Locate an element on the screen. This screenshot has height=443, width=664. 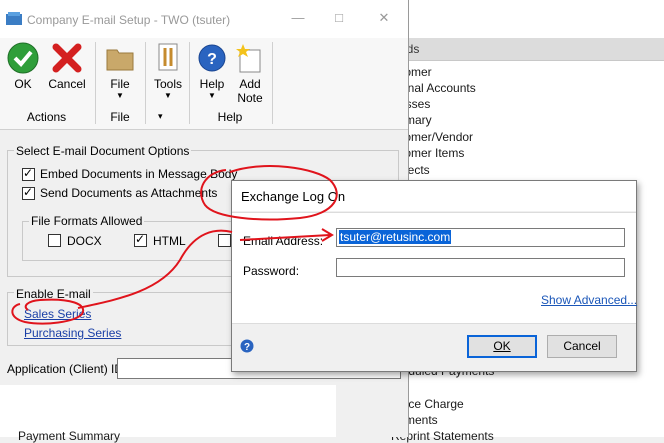
help-menu-button: ? Help ▼ is located at coordinates (212, 71).